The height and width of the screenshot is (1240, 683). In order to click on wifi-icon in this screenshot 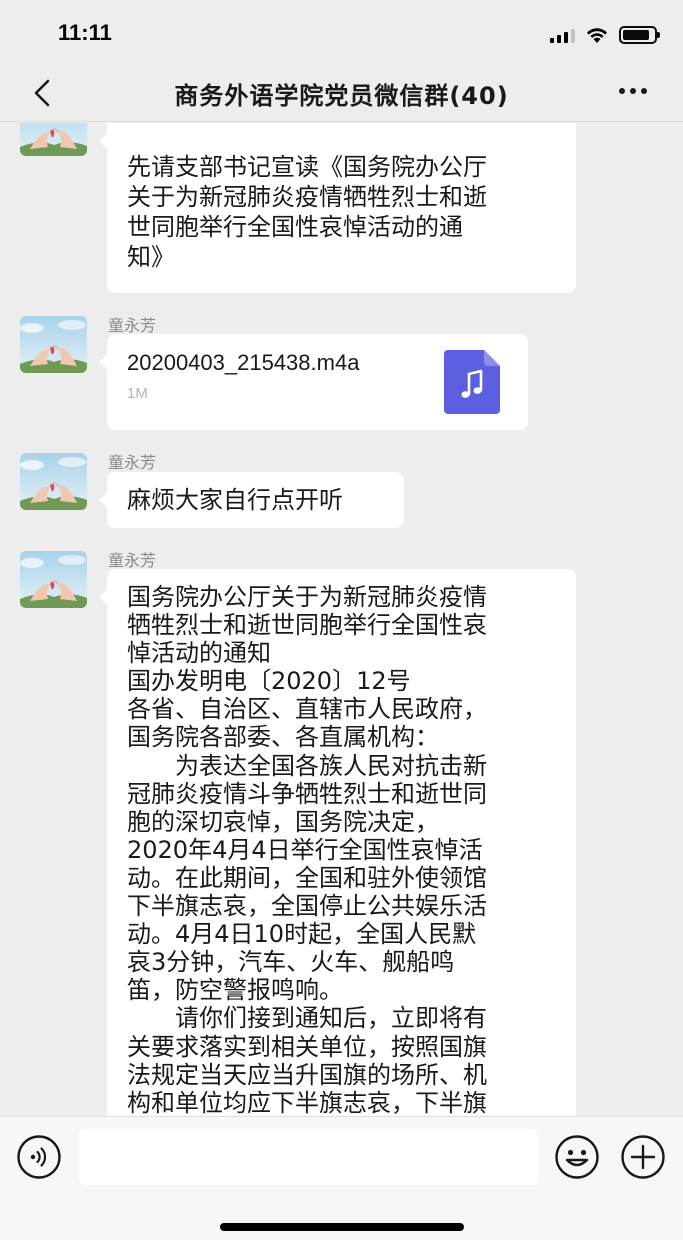, I will do `click(597, 35)`.